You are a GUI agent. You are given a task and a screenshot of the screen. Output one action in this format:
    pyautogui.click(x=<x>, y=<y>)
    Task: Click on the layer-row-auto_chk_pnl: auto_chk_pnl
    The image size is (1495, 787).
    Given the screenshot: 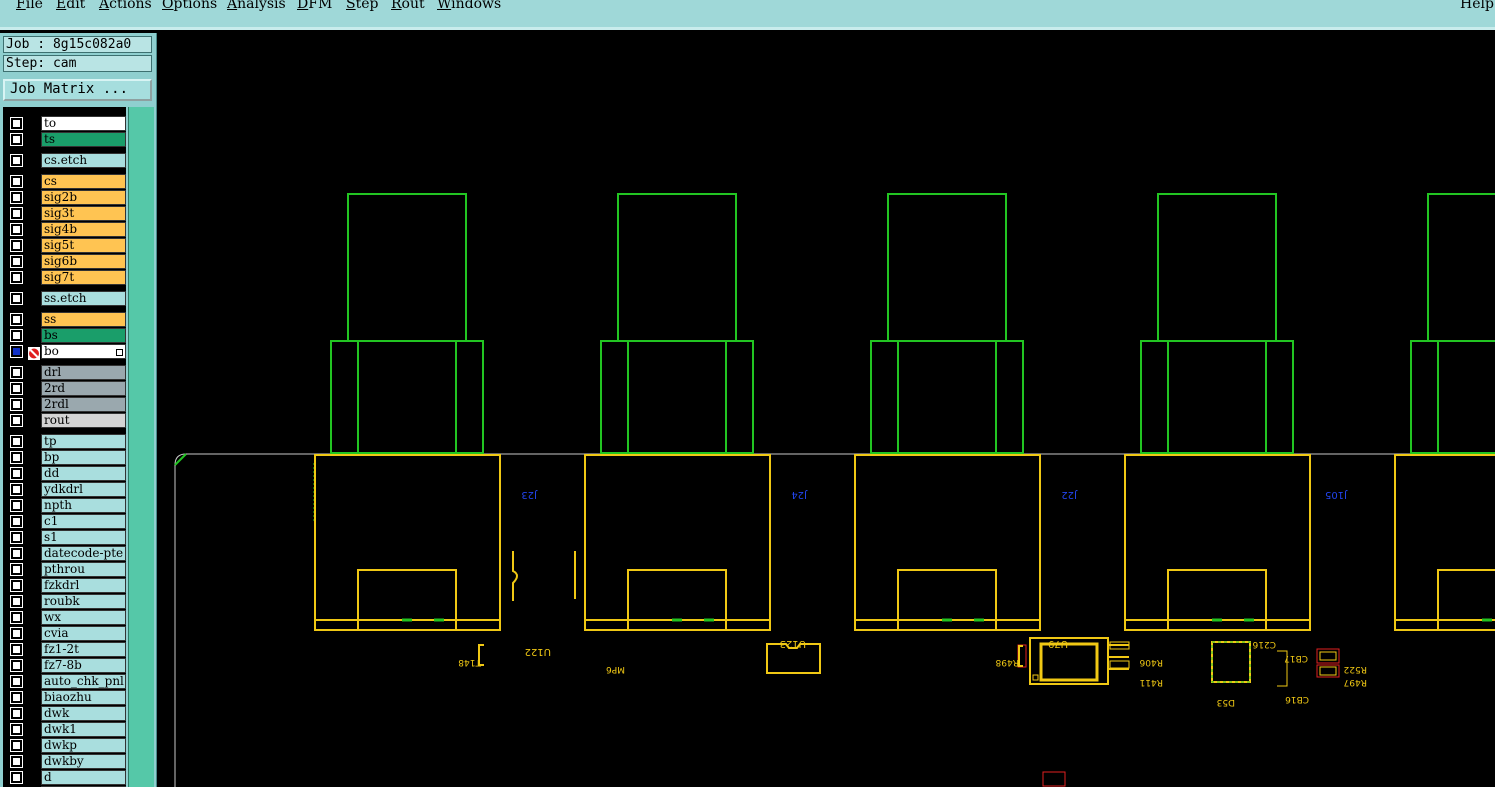 What is the action you would take?
    pyautogui.click(x=64, y=681)
    